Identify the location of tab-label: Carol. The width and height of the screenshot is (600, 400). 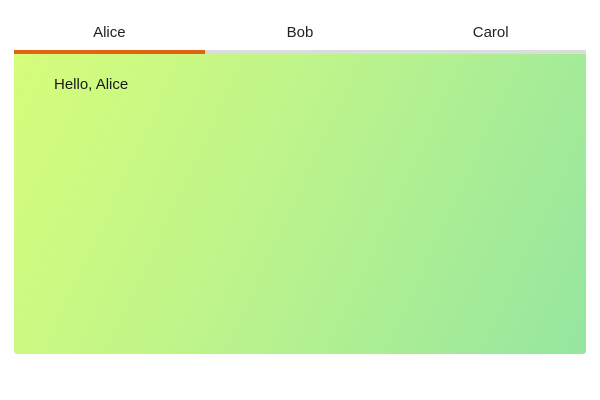
(490, 32).